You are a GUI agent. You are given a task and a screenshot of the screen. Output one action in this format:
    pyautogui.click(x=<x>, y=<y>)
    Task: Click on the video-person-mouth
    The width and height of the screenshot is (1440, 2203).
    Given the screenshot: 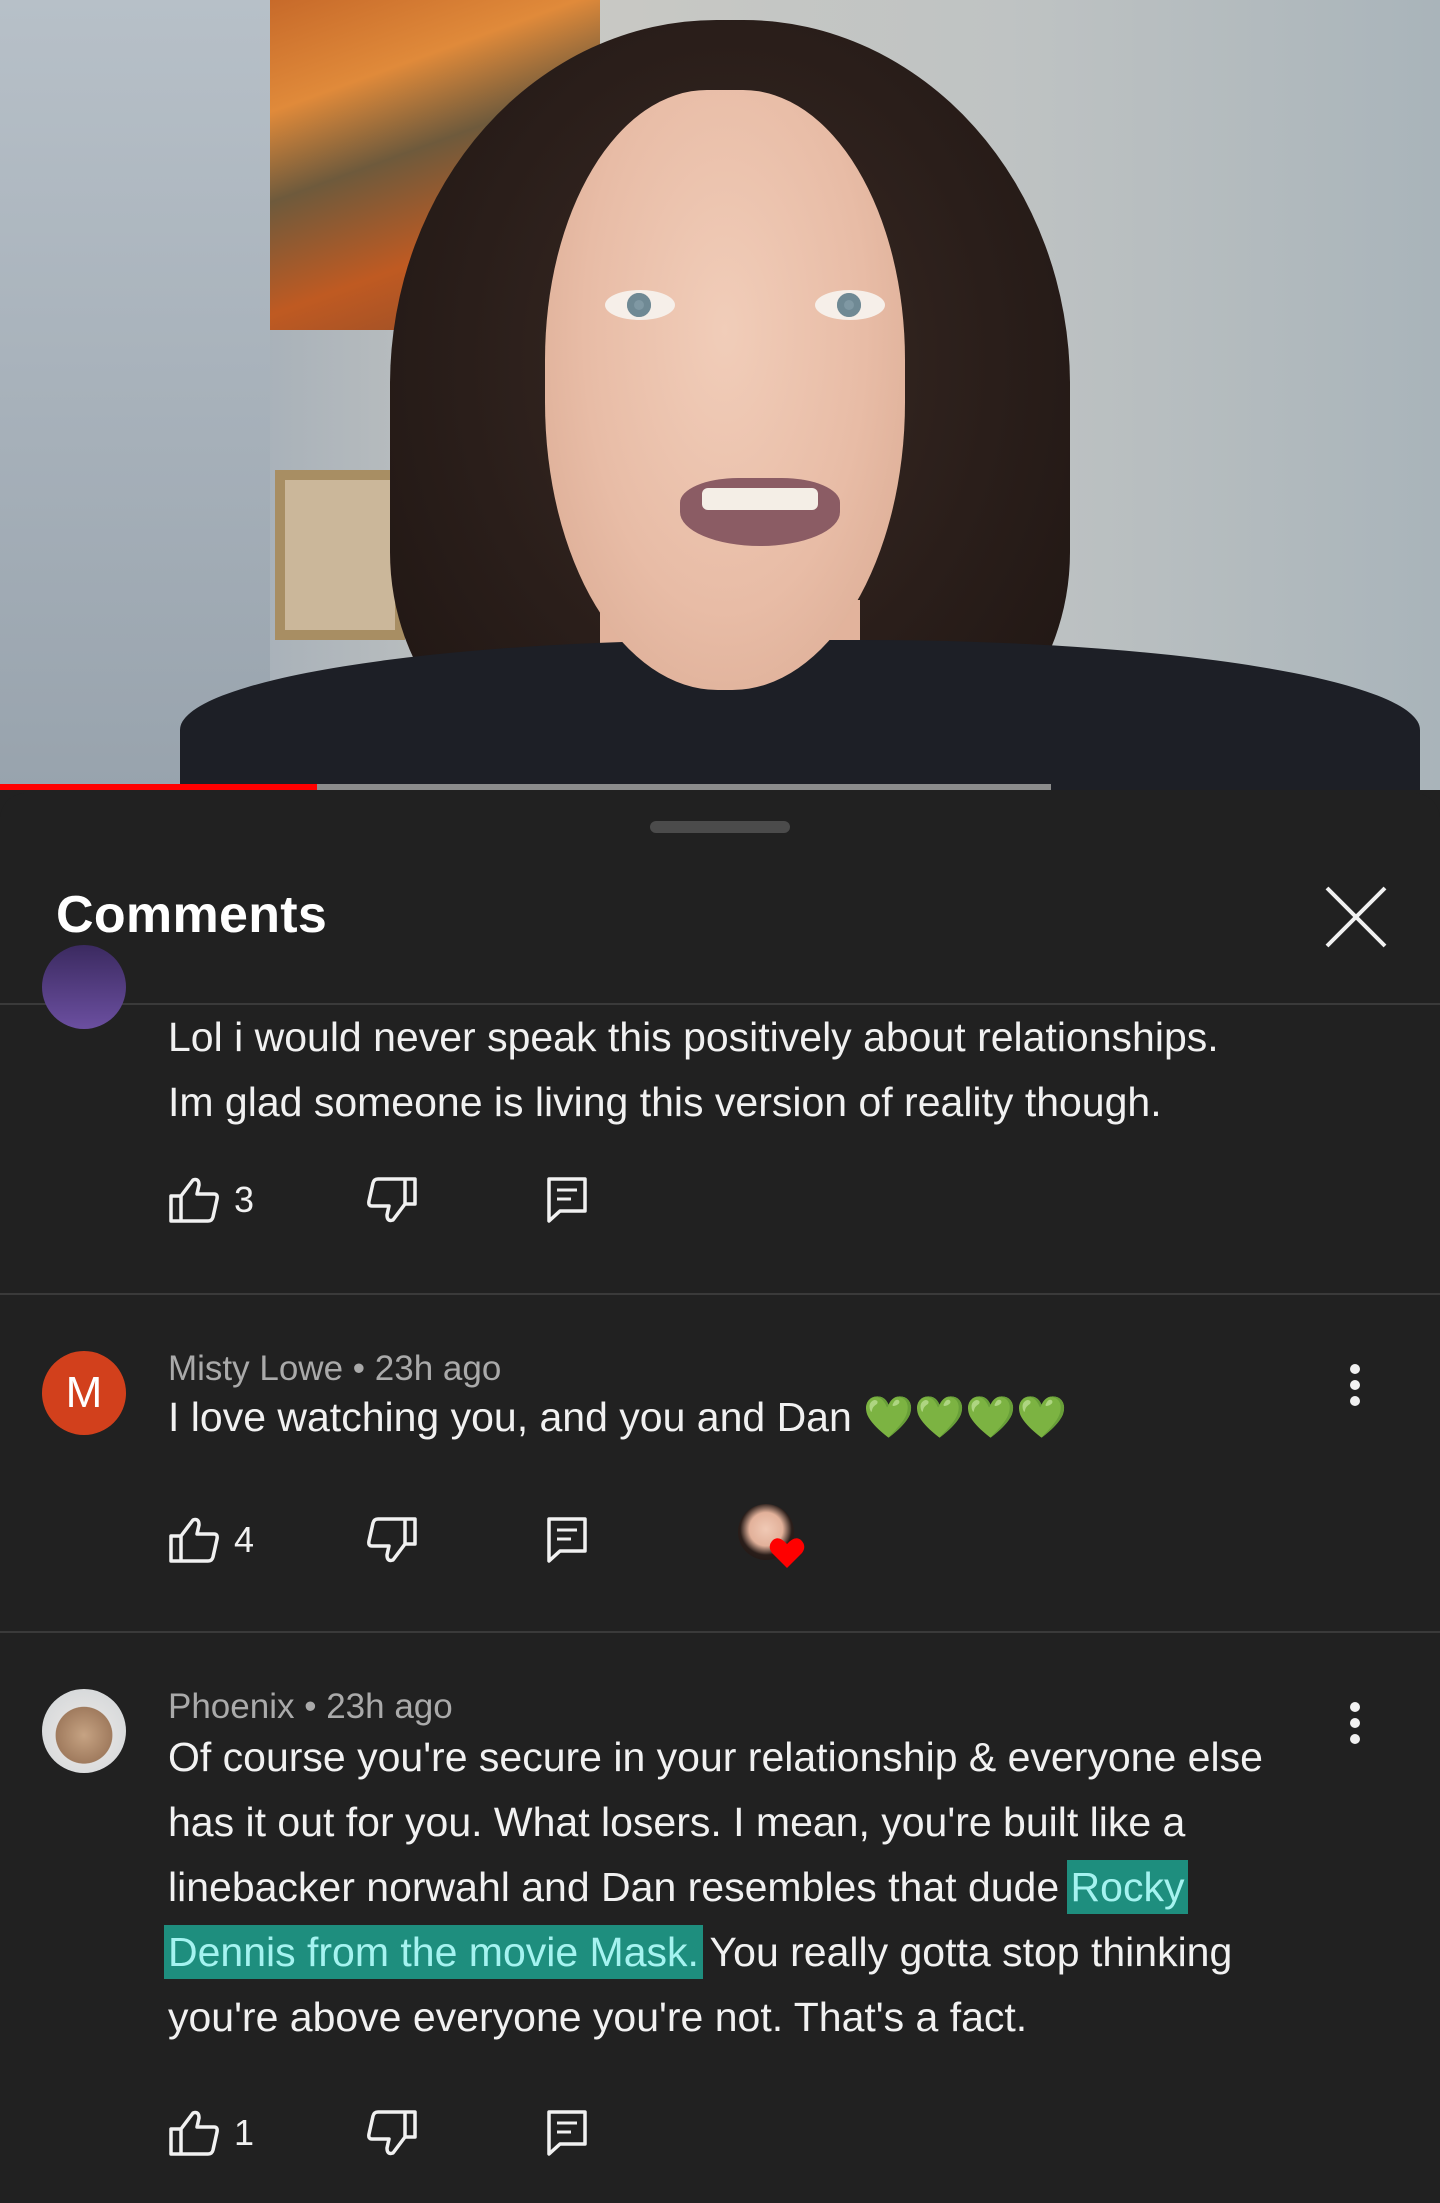 What is the action you would take?
    pyautogui.click(x=760, y=512)
    